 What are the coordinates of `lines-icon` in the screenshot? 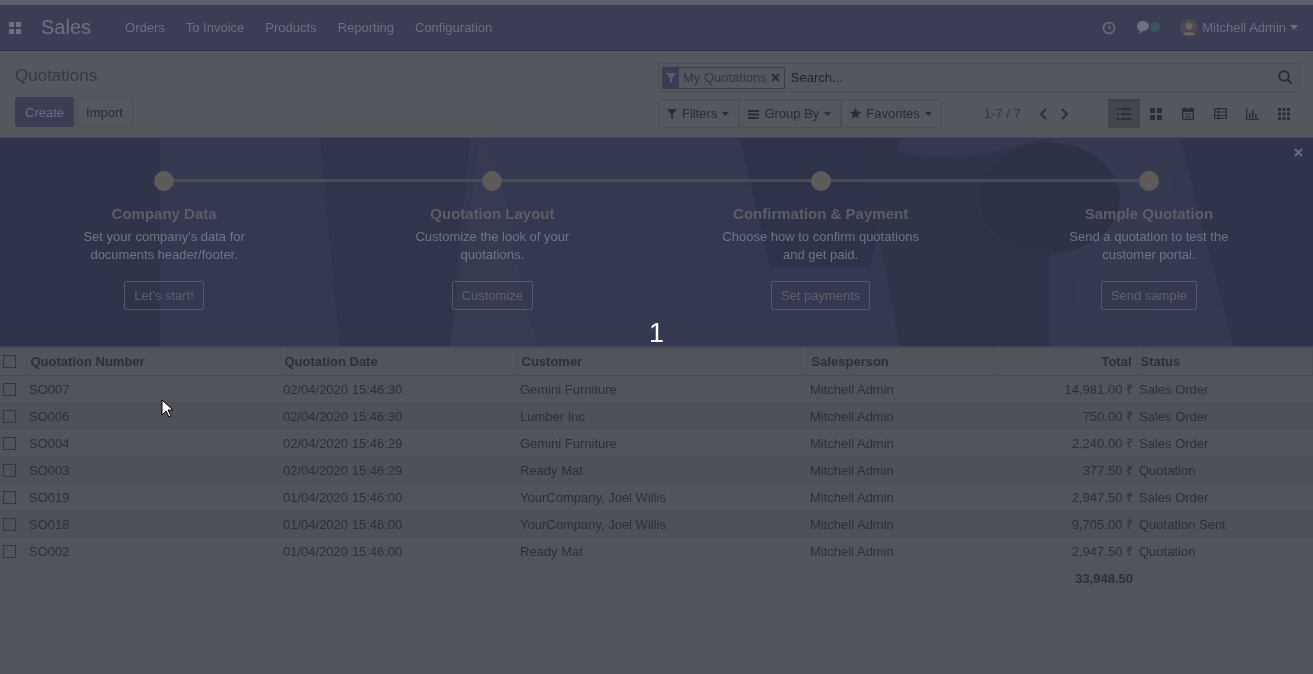 It's located at (754, 113).